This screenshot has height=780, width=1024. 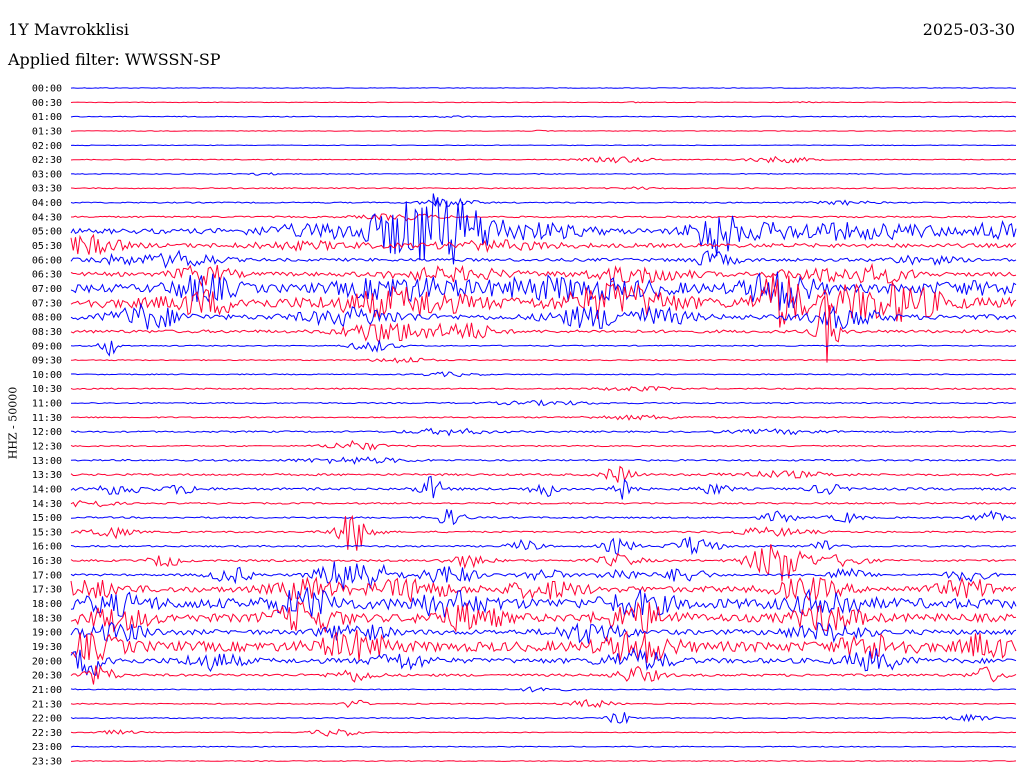 I want to click on tick-label: 07:00, so click(x=47, y=289).